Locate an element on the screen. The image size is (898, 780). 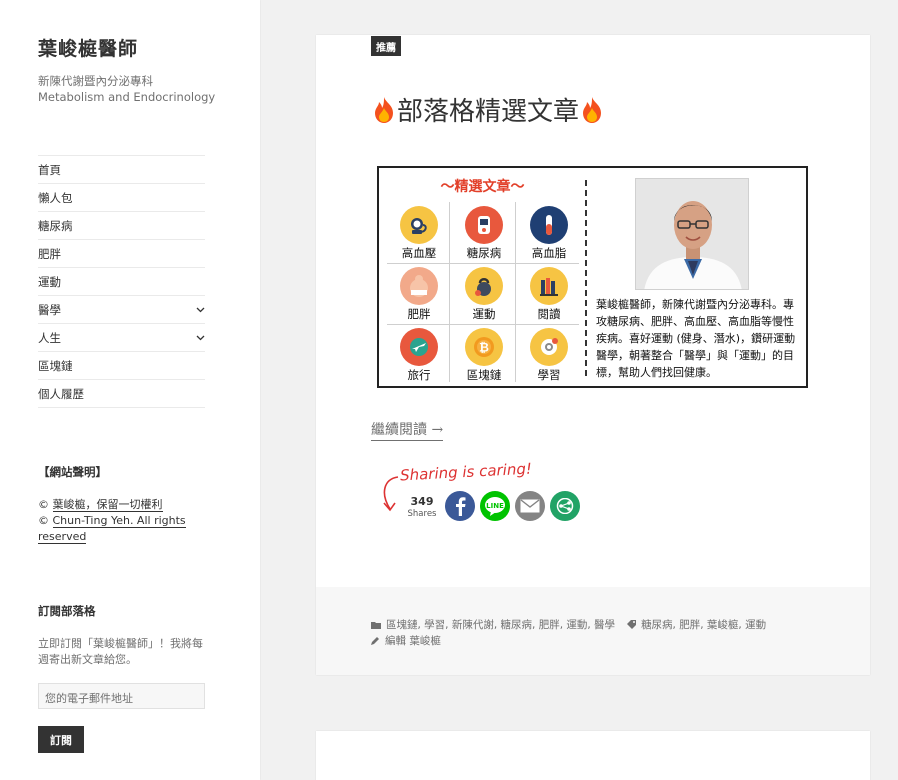
copyright-link-zh: 葉峻榳，保留一切權利 is located at coordinates (107, 505).